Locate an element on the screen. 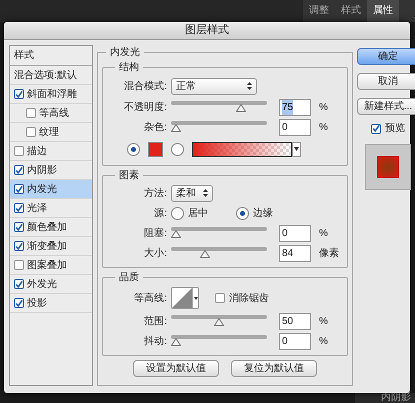 This screenshot has width=415, height=403. number-field: 84 is located at coordinates (295, 253).